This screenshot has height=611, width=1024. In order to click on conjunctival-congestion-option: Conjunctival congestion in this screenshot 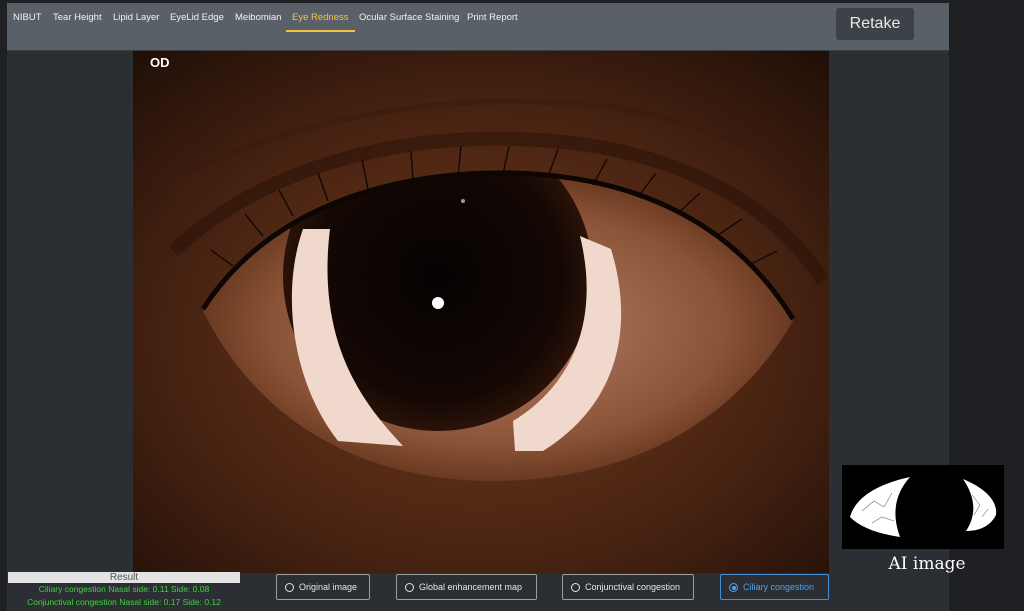, I will do `click(628, 587)`.